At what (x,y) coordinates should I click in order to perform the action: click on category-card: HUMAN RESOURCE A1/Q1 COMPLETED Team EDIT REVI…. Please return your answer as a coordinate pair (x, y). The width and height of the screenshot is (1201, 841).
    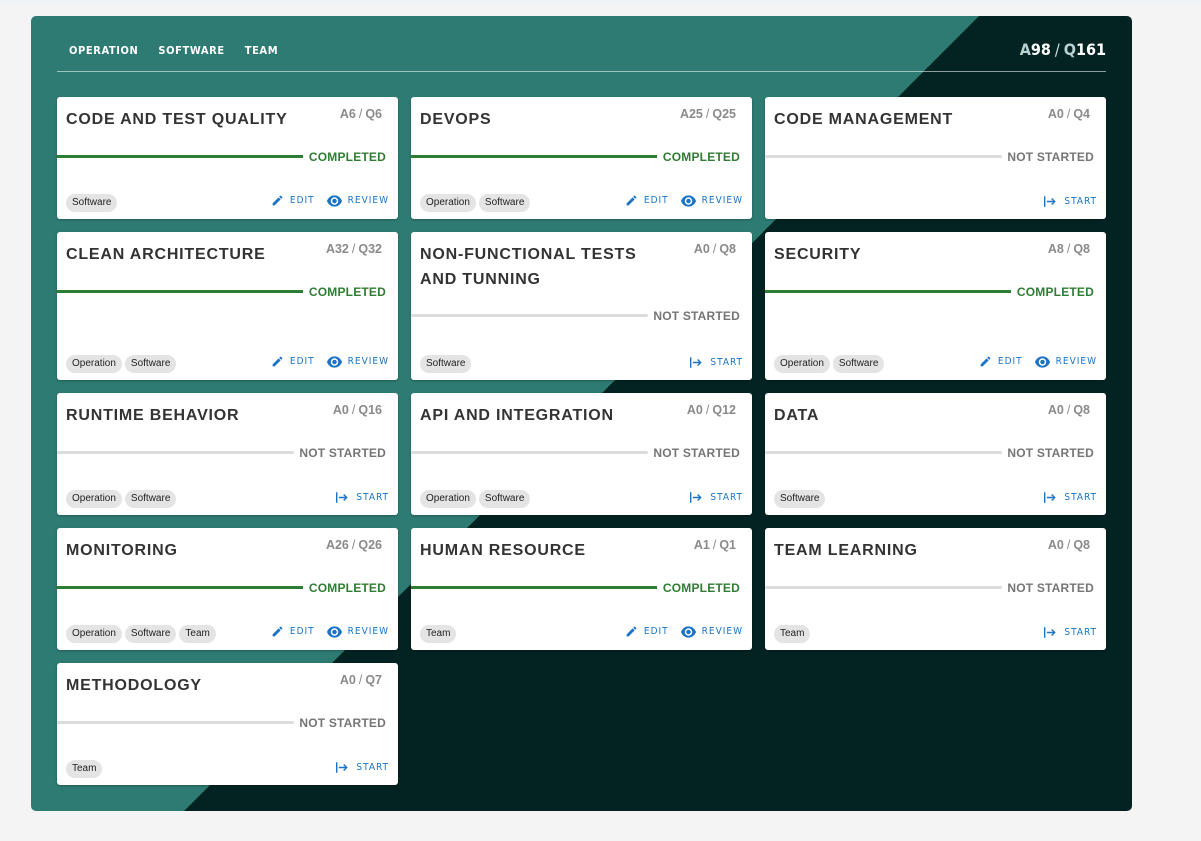
    Looking at the image, I should click on (581, 589).